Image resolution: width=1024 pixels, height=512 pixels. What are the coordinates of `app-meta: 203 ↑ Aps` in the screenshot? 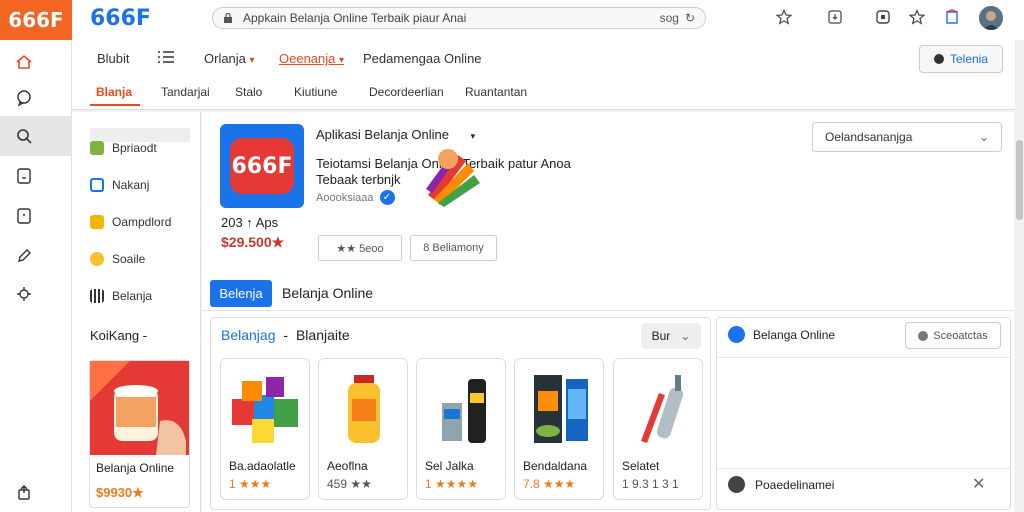 It's located at (250, 222).